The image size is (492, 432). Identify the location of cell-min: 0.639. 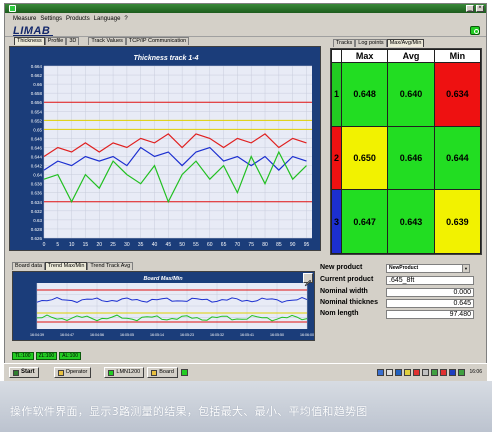
(457, 221).